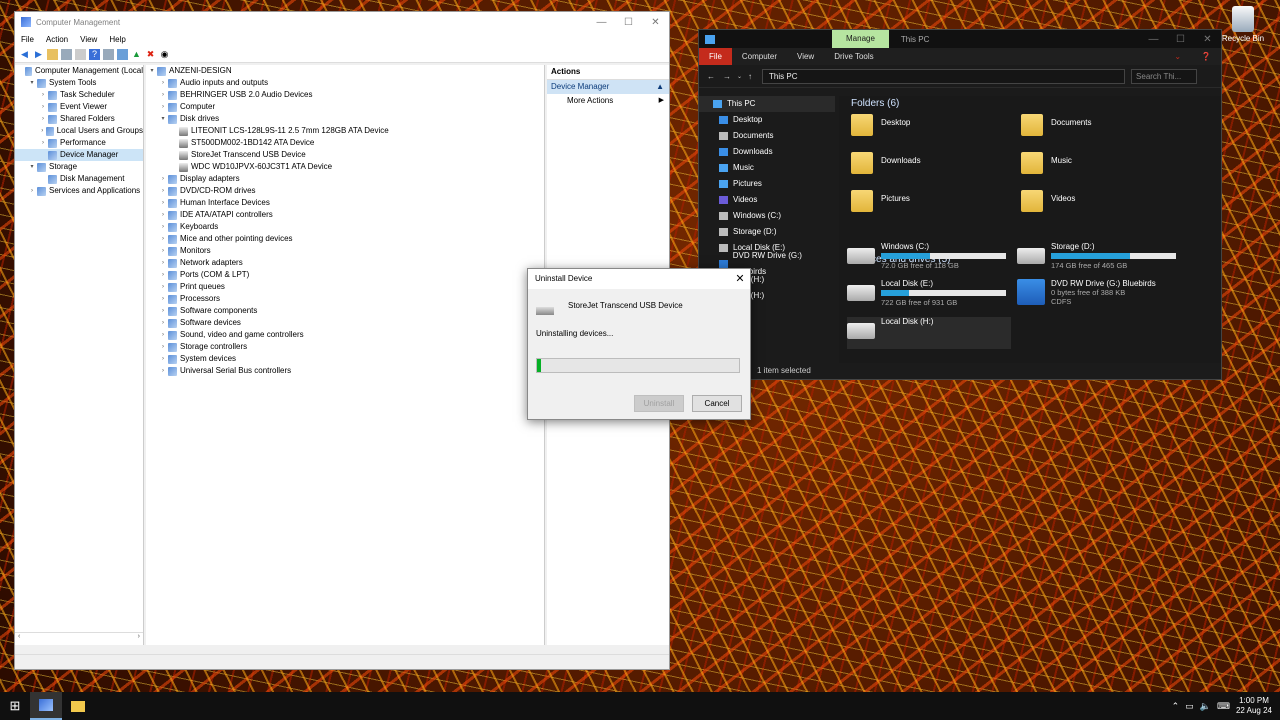 This screenshot has height=720, width=1280. I want to click on close-button: ✕, so click(655, 22).